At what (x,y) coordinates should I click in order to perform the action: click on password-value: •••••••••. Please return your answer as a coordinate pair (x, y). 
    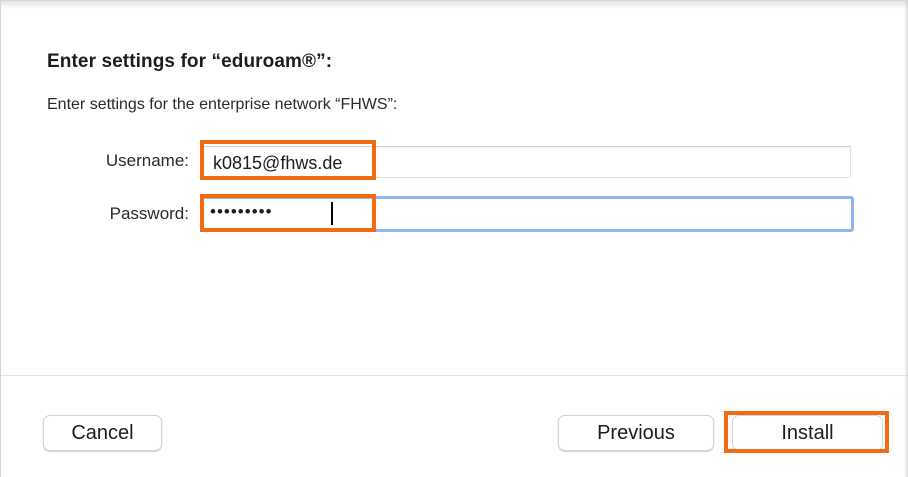
    Looking at the image, I should click on (241, 211).